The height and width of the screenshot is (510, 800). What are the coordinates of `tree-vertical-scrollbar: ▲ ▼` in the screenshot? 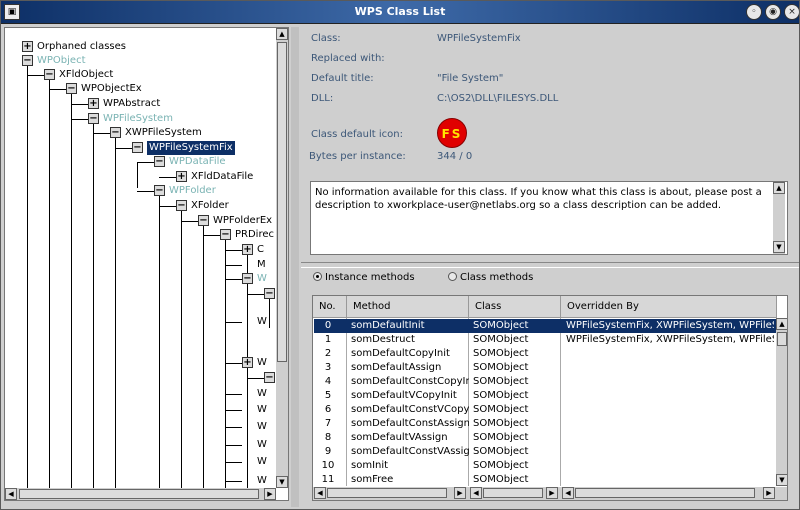 It's located at (282, 258).